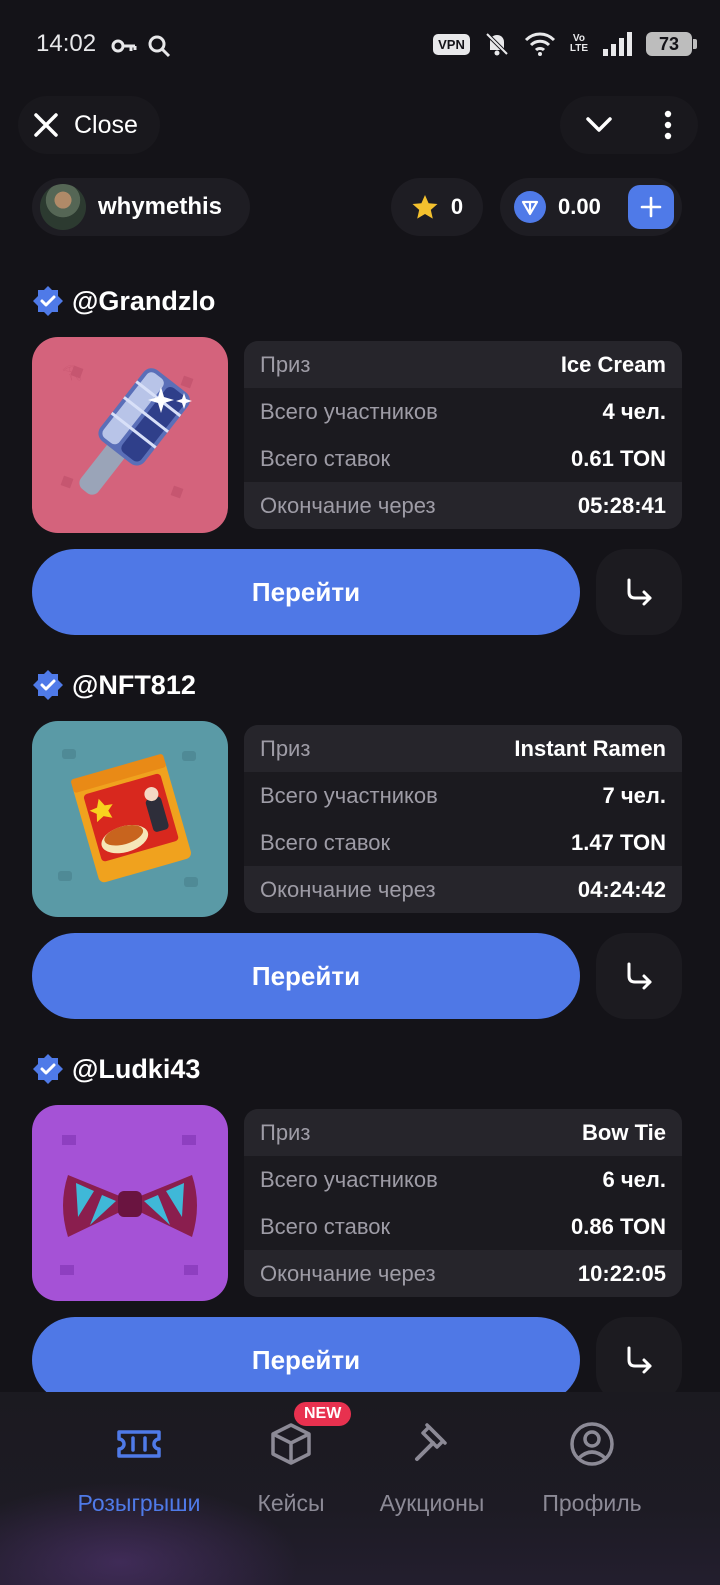 The height and width of the screenshot is (1585, 720). I want to click on ton-amount: 0.00, so click(579, 206).